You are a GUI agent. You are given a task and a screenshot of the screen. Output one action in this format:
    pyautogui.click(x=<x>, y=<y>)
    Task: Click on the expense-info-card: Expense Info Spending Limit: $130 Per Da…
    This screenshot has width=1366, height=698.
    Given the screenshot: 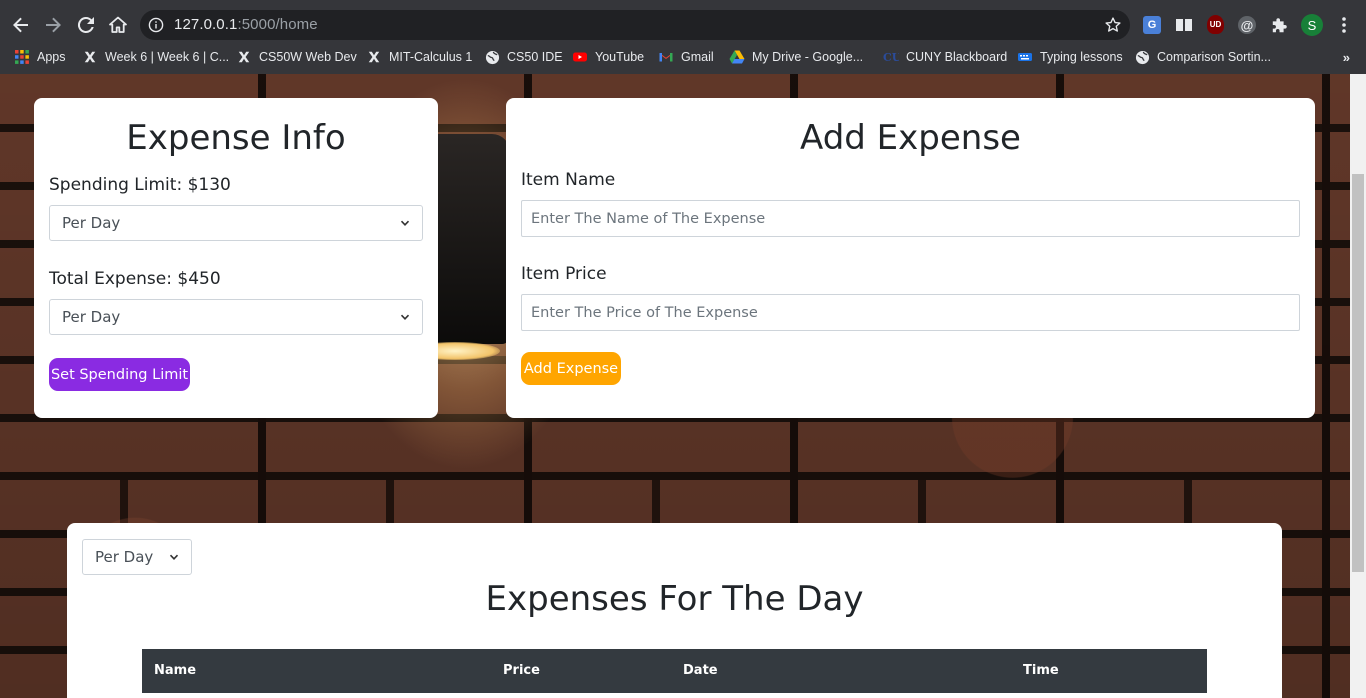 What is the action you would take?
    pyautogui.click(x=236, y=258)
    